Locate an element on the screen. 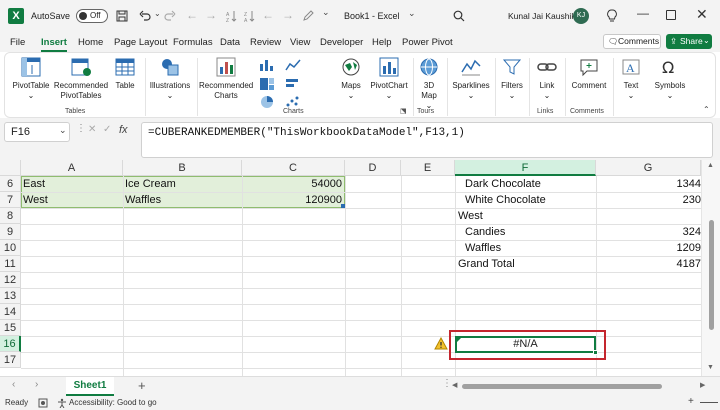  vertical-scrollbar: ▲ ▼ is located at coordinates (710, 268).